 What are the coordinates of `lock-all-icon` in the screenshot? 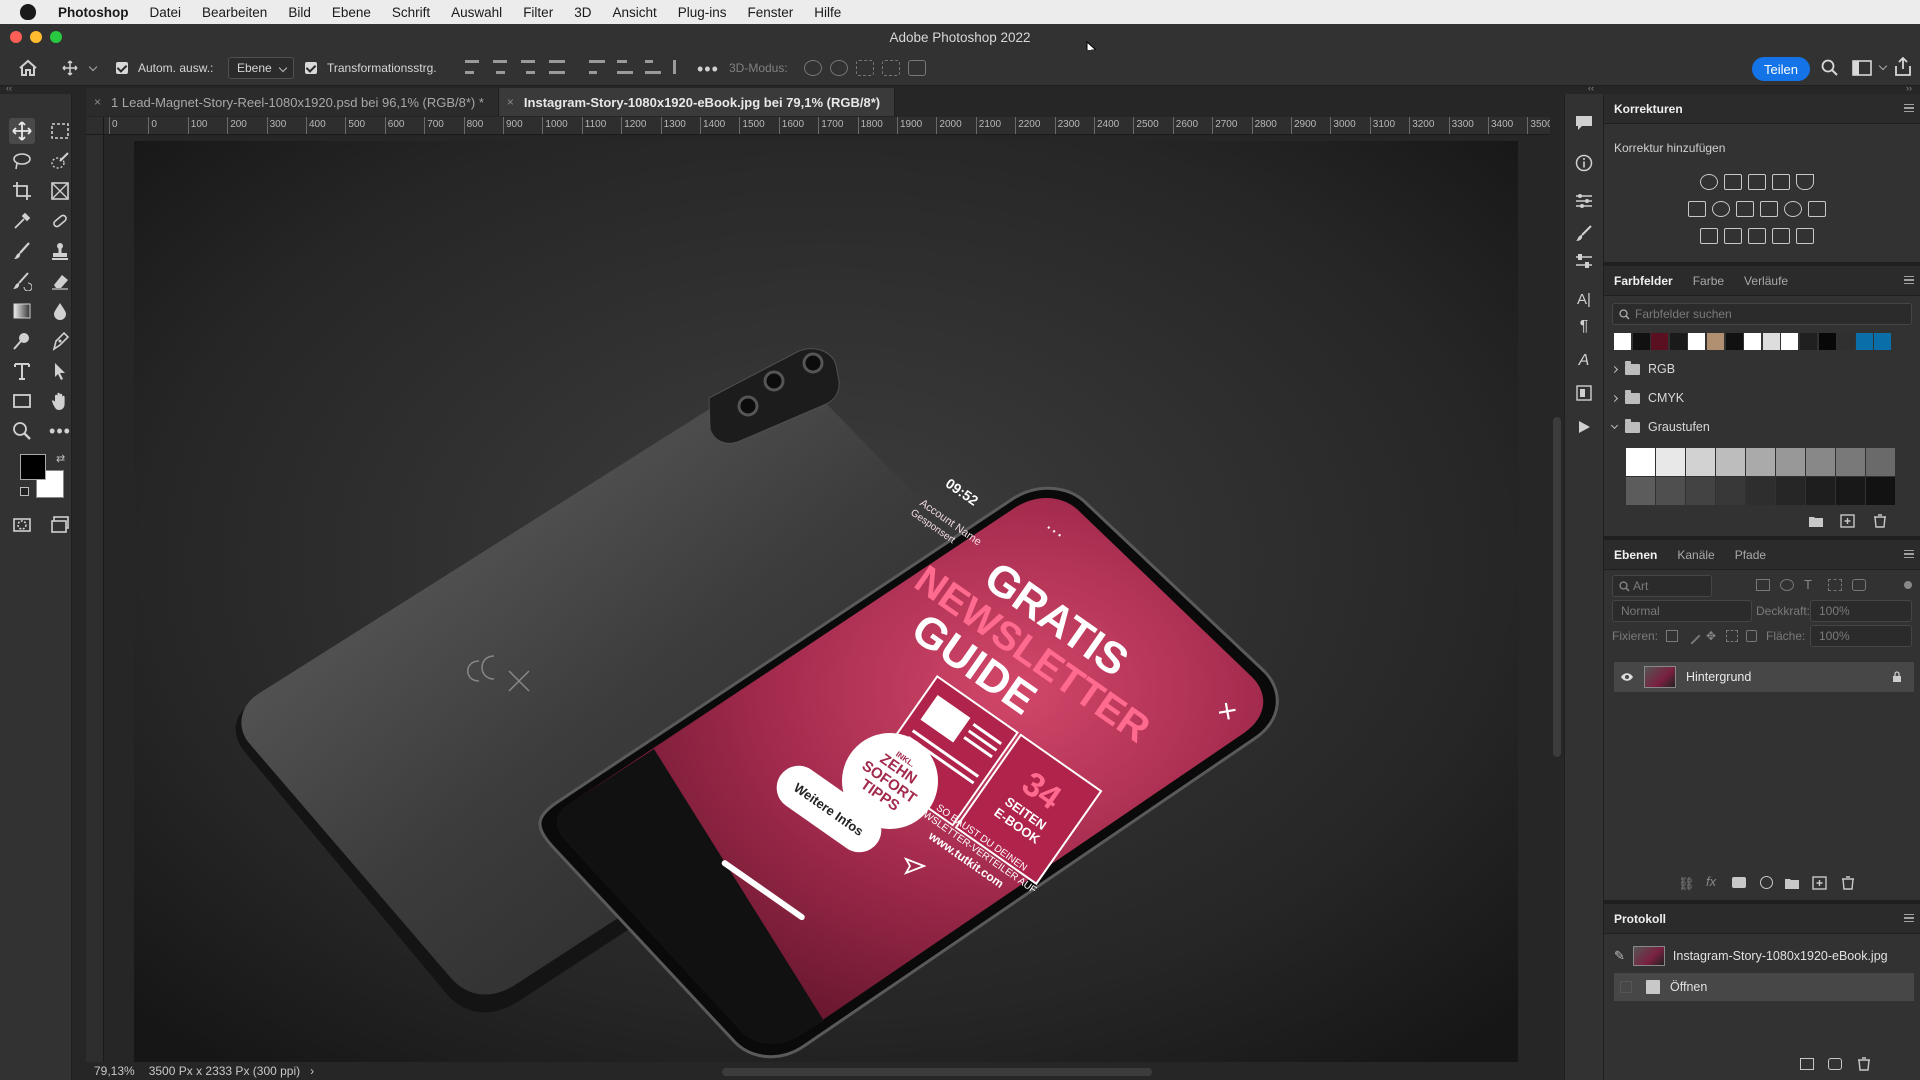 It's located at (1751, 636).